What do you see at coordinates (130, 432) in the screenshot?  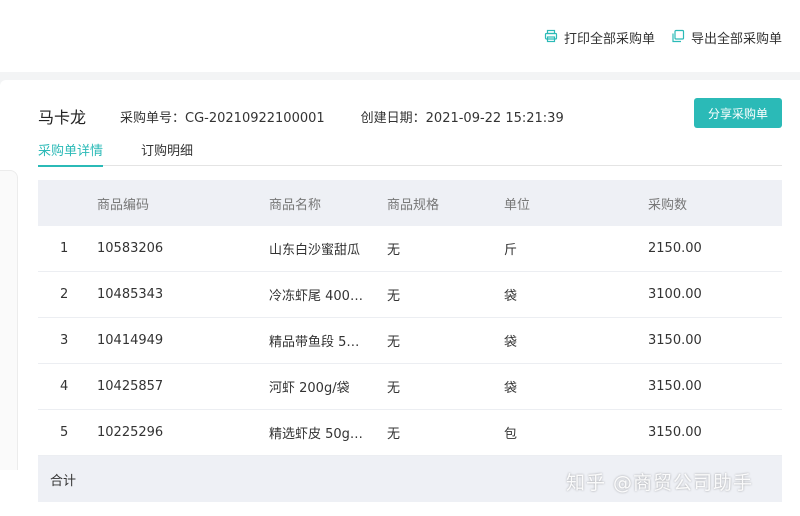 I see `cell-code: 10225296` at bounding box center [130, 432].